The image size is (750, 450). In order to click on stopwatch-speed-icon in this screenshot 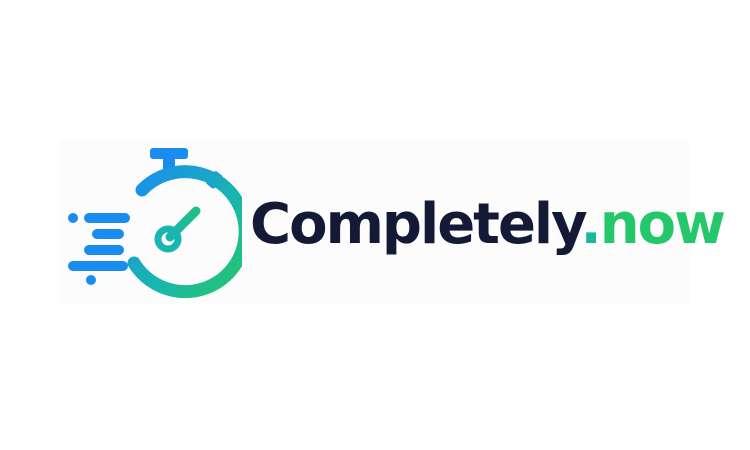, I will do `click(155, 223)`.